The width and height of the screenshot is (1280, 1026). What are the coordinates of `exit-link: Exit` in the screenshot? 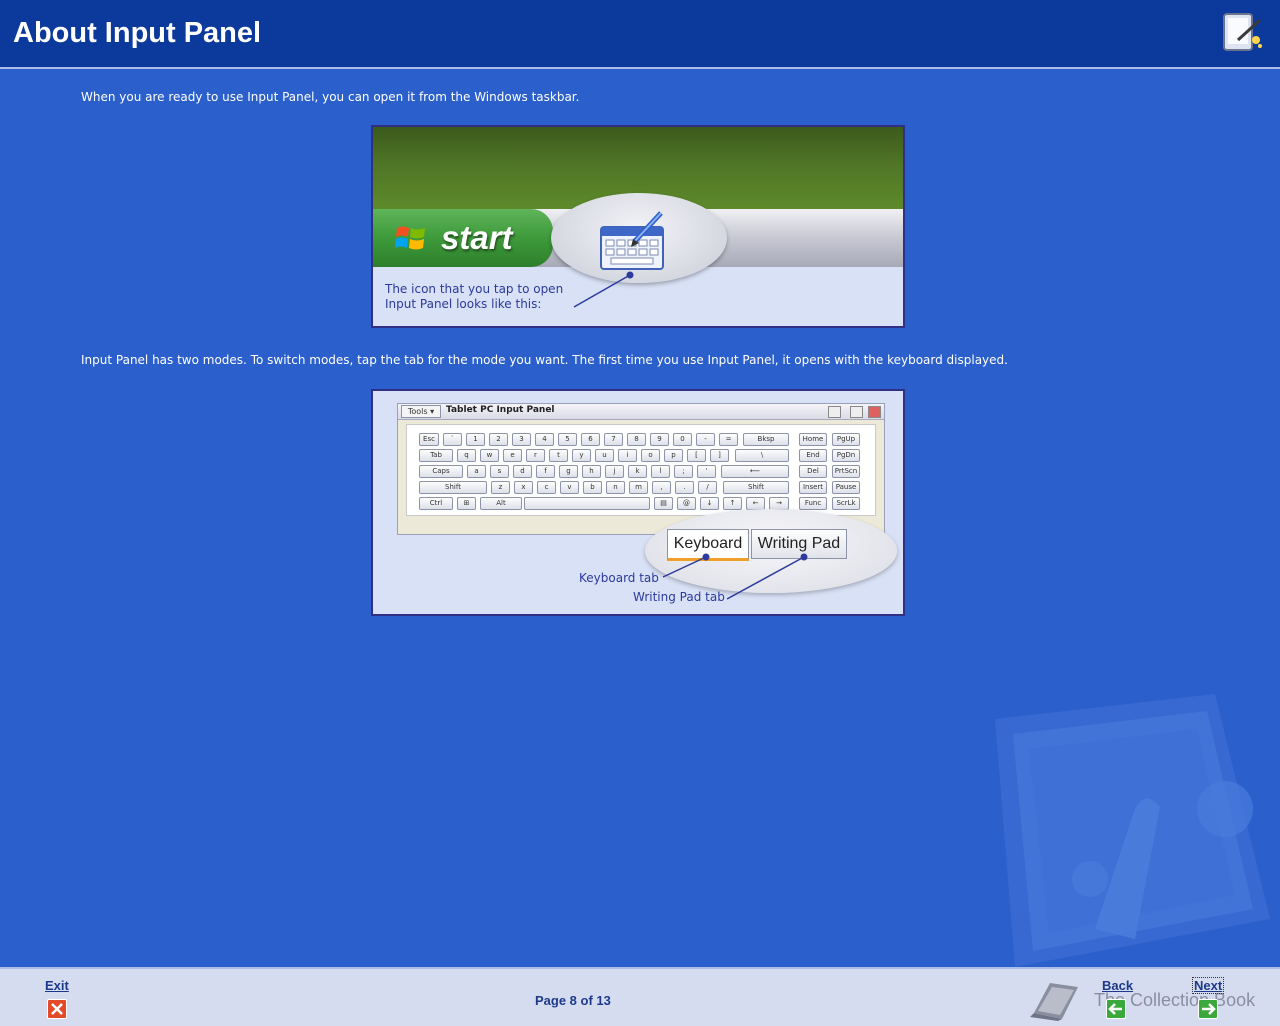 It's located at (57, 985).